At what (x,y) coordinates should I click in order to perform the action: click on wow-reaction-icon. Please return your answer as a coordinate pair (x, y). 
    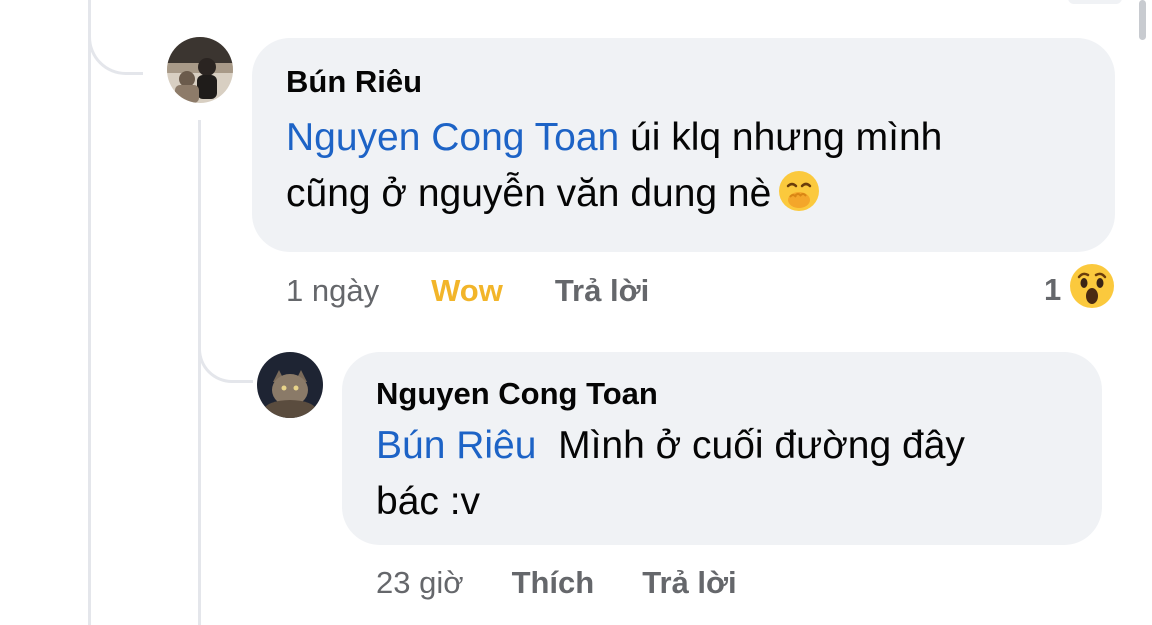
    Looking at the image, I should click on (1092, 290).